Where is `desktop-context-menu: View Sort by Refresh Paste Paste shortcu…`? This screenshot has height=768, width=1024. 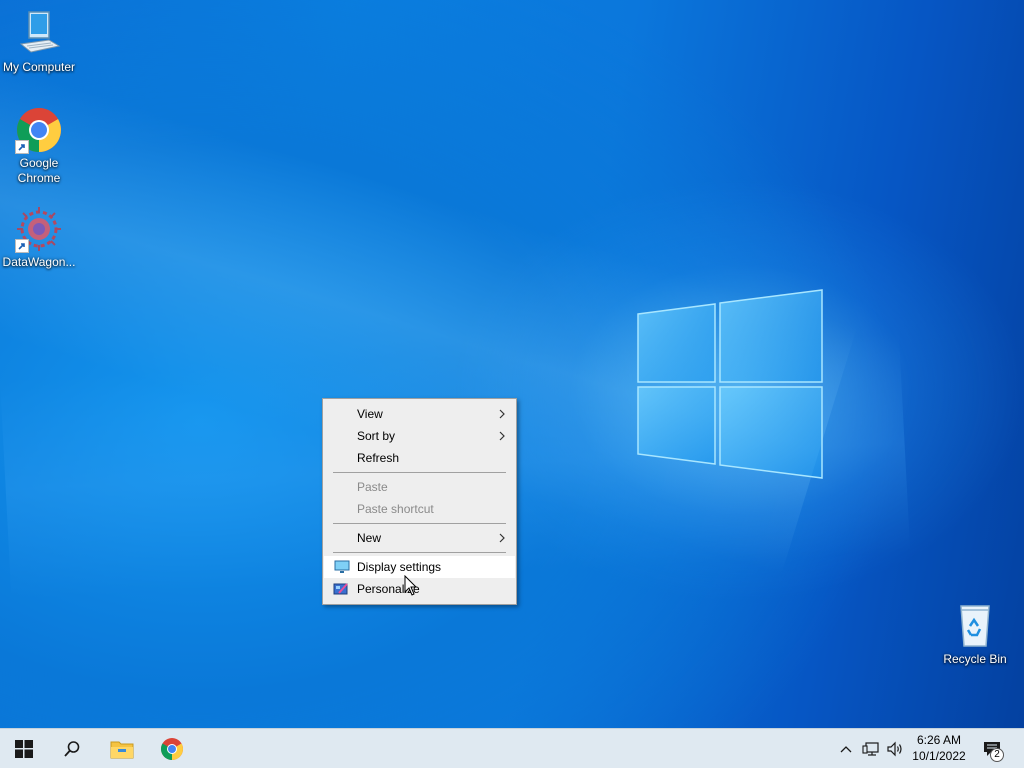 desktop-context-menu: View Sort by Refresh Paste Paste shortcu… is located at coordinates (419, 501).